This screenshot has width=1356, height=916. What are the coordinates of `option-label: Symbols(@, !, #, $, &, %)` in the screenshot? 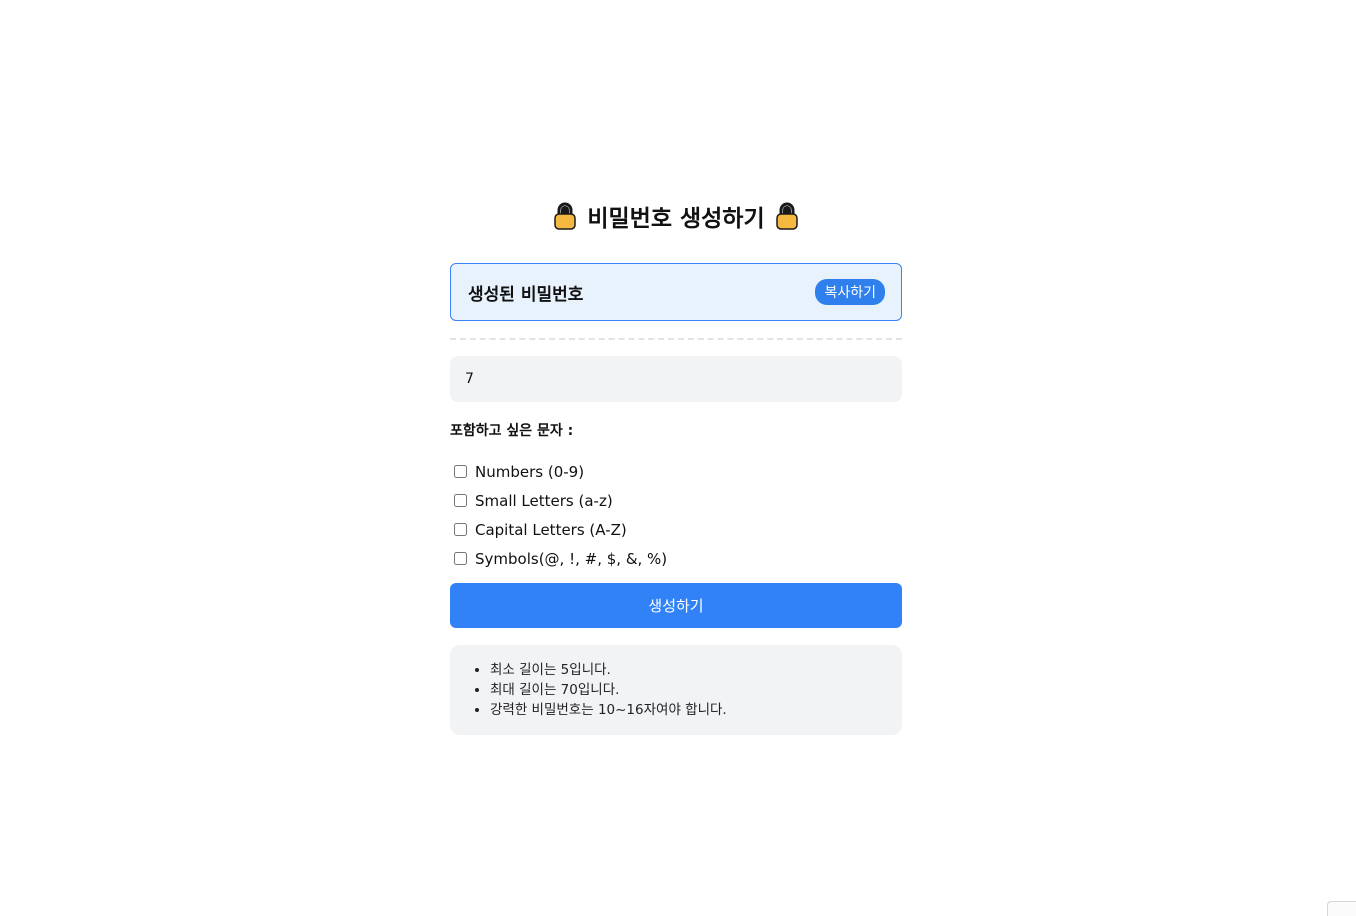 It's located at (571, 558).